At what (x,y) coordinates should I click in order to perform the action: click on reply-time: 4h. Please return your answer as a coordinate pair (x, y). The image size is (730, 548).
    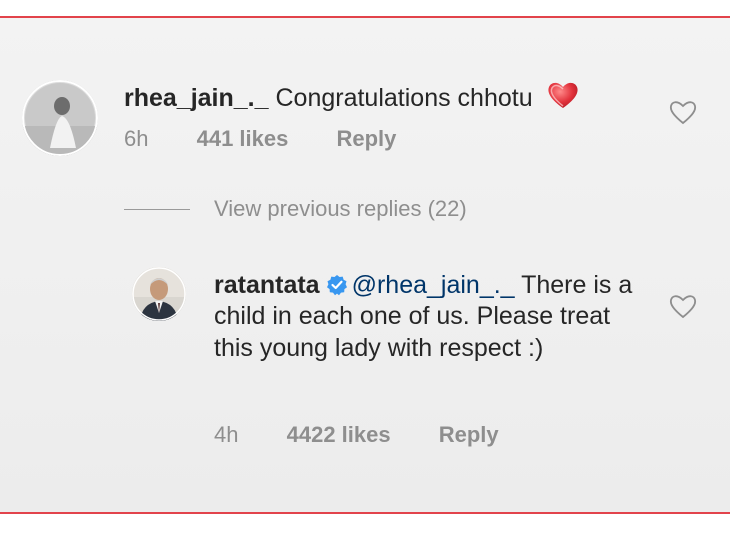
    Looking at the image, I should click on (226, 434).